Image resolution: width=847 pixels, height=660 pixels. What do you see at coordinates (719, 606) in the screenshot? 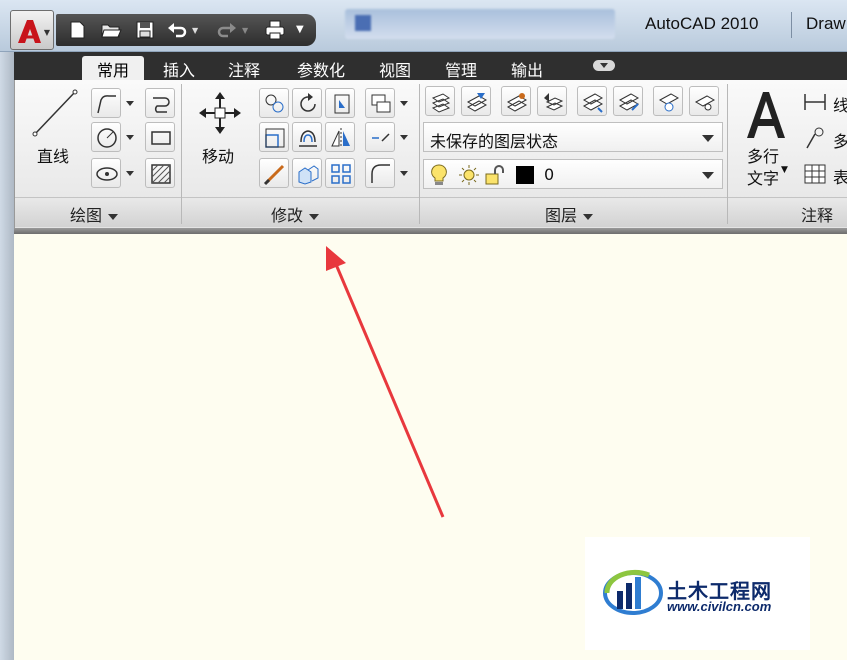
I see `watermark-url: www.civilcn.com` at bounding box center [719, 606].